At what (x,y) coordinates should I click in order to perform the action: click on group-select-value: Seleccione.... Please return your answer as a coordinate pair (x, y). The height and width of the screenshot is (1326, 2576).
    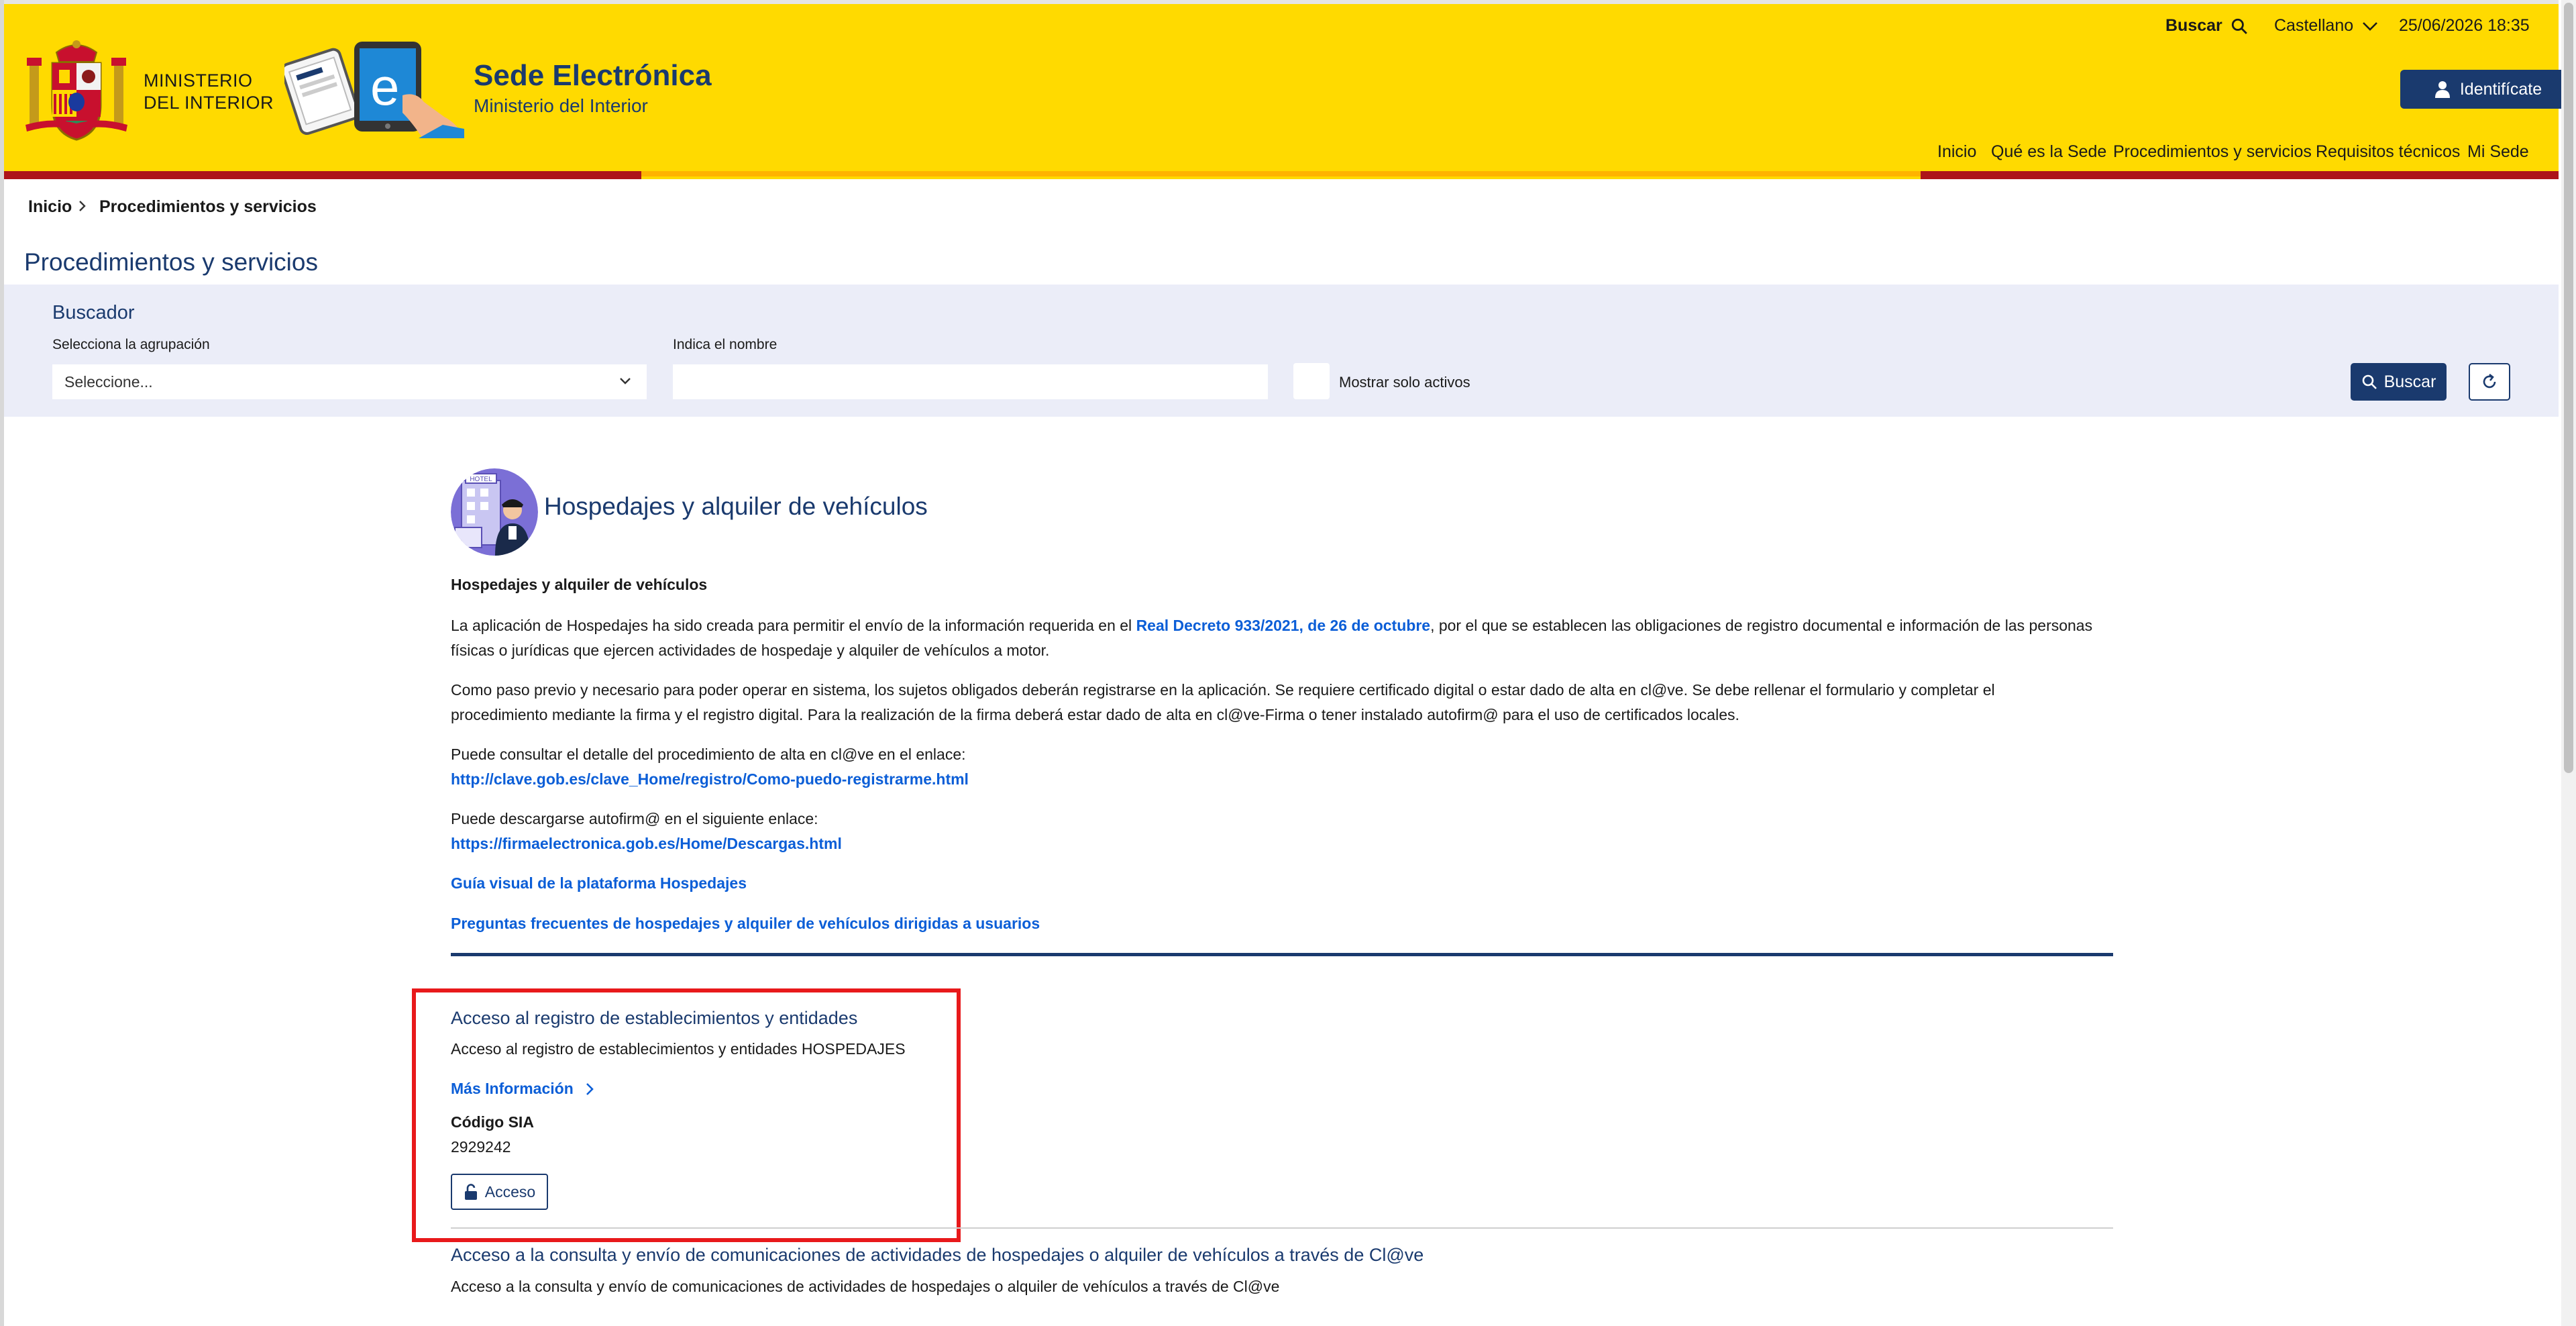
    Looking at the image, I should click on (108, 381).